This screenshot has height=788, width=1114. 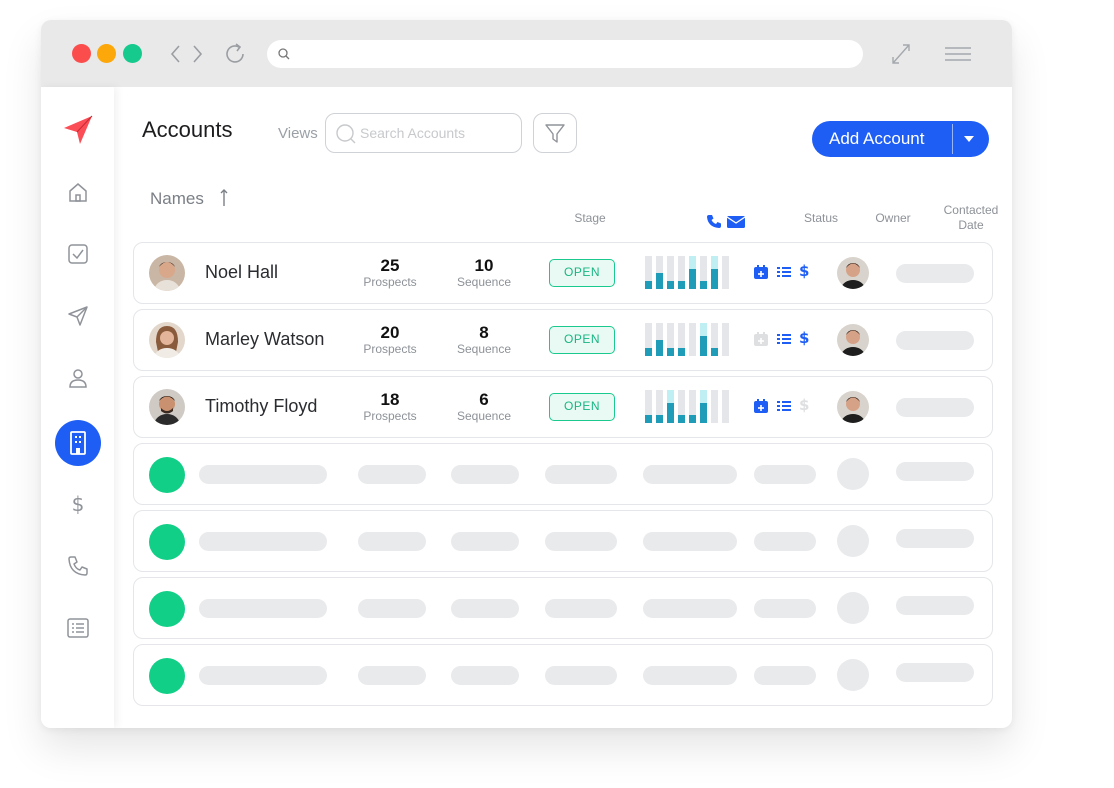 I want to click on menu-icon, so click(x=958, y=54).